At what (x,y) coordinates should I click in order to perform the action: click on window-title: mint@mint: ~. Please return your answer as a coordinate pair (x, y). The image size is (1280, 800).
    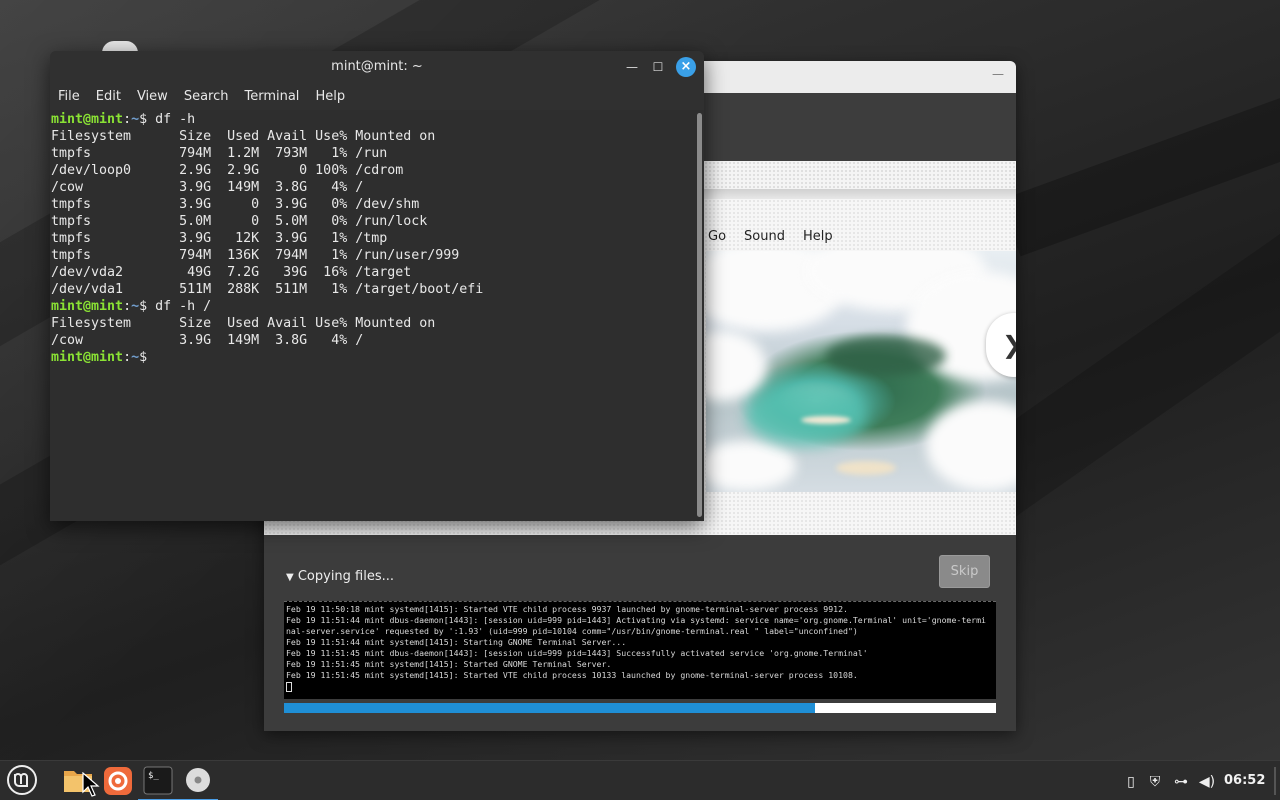
    Looking at the image, I should click on (377, 66).